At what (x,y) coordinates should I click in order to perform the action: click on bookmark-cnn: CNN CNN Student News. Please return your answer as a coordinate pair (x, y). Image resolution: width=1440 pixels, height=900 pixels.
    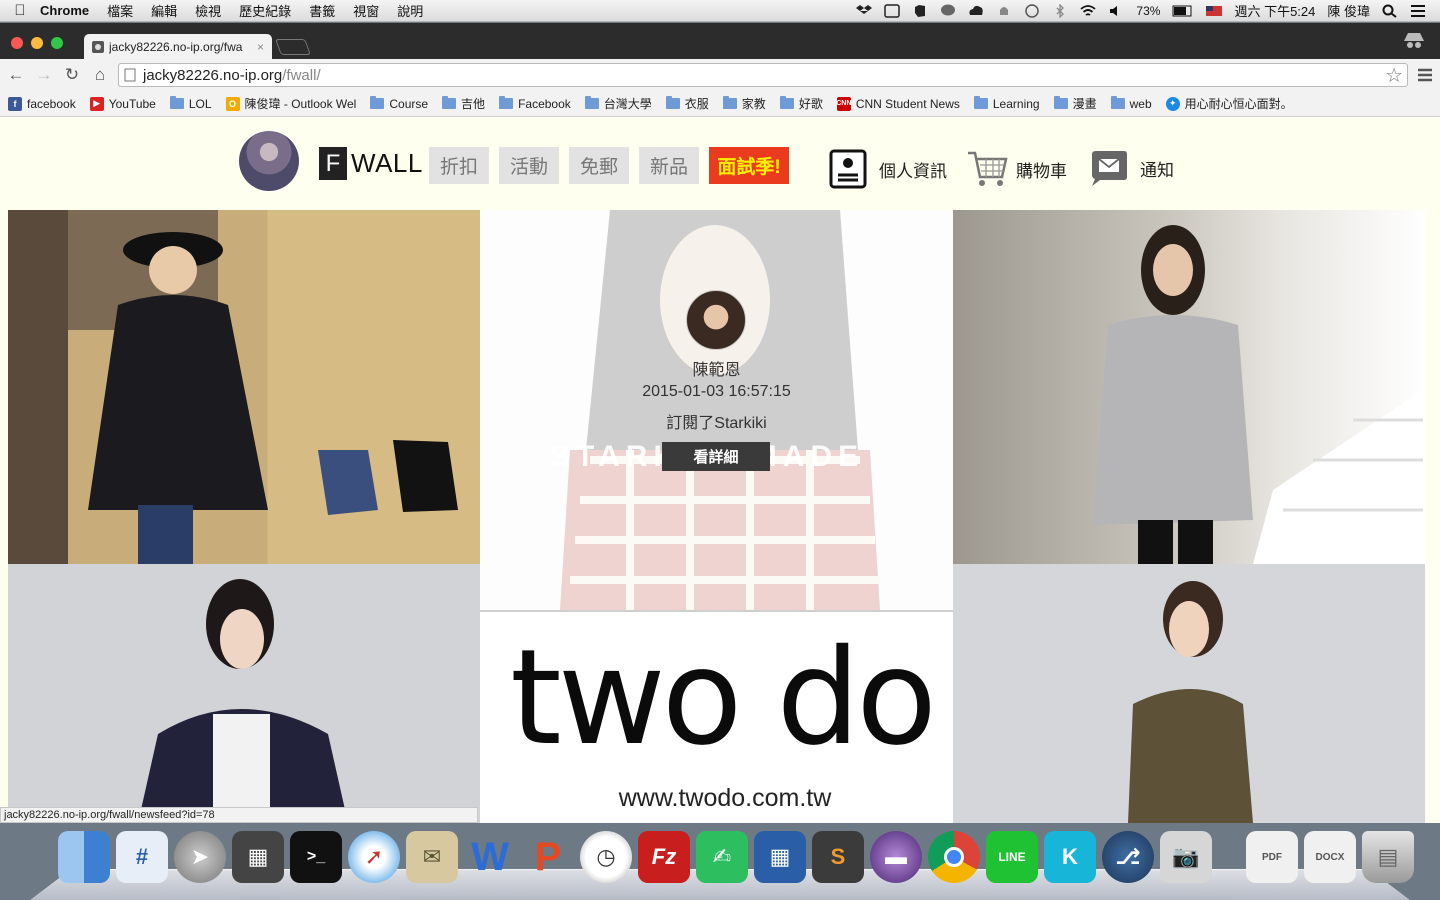
    Looking at the image, I should click on (898, 103).